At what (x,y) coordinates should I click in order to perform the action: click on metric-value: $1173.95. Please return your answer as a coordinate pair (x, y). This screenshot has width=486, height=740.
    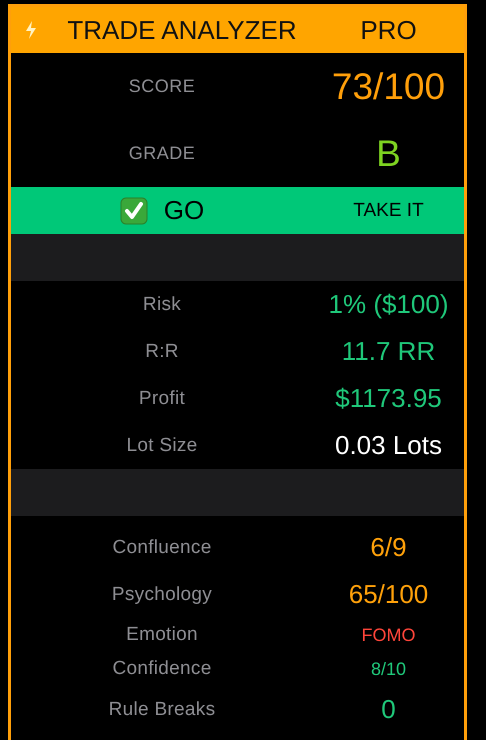
    Looking at the image, I should click on (388, 398).